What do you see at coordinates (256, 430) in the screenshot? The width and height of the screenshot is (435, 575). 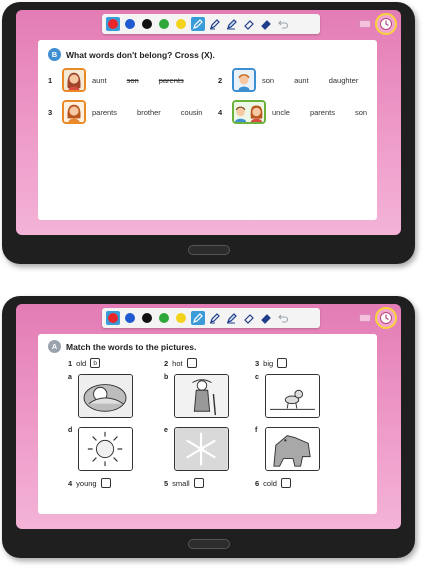 I see `picture-label-f: f` at bounding box center [256, 430].